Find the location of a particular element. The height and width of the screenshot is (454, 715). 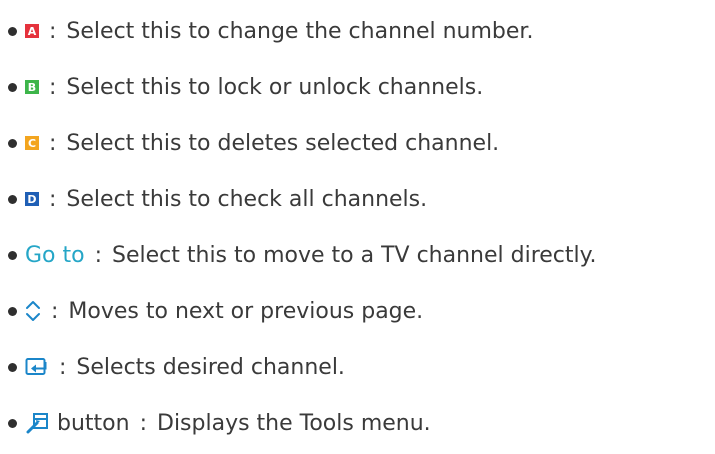

enter-icon is located at coordinates (37, 367).